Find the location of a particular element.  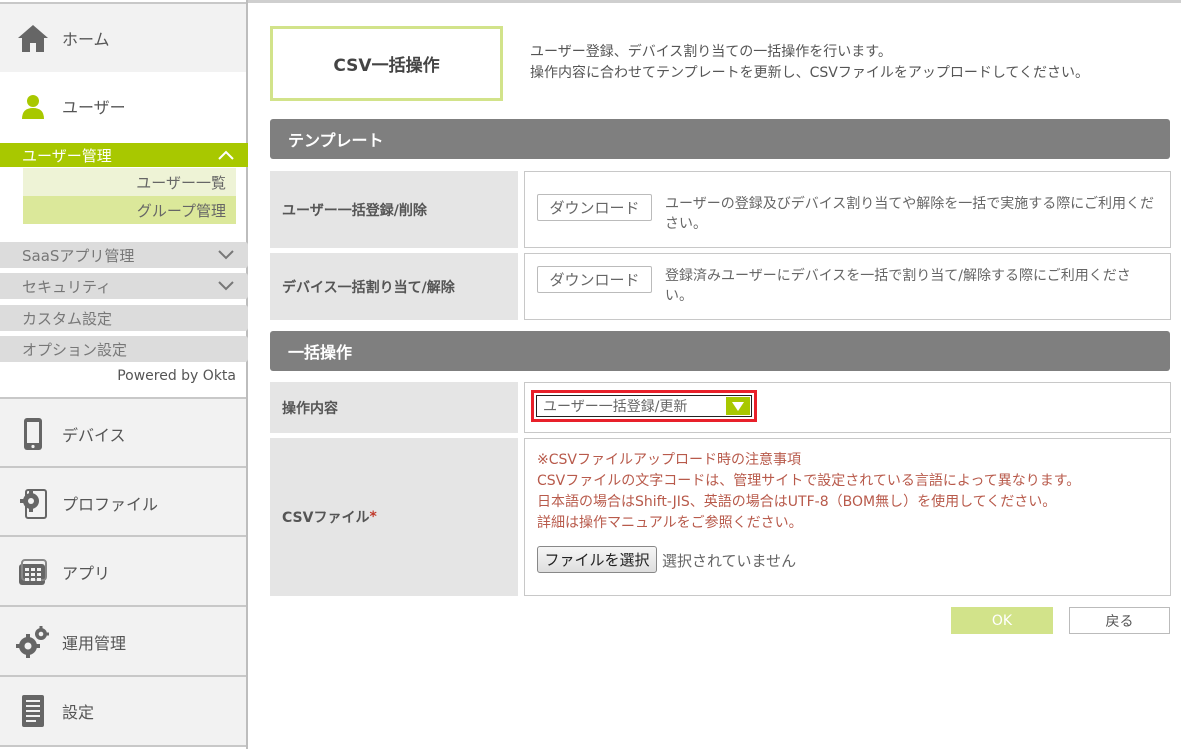

nav-home: ホーム is located at coordinates (123, 37).